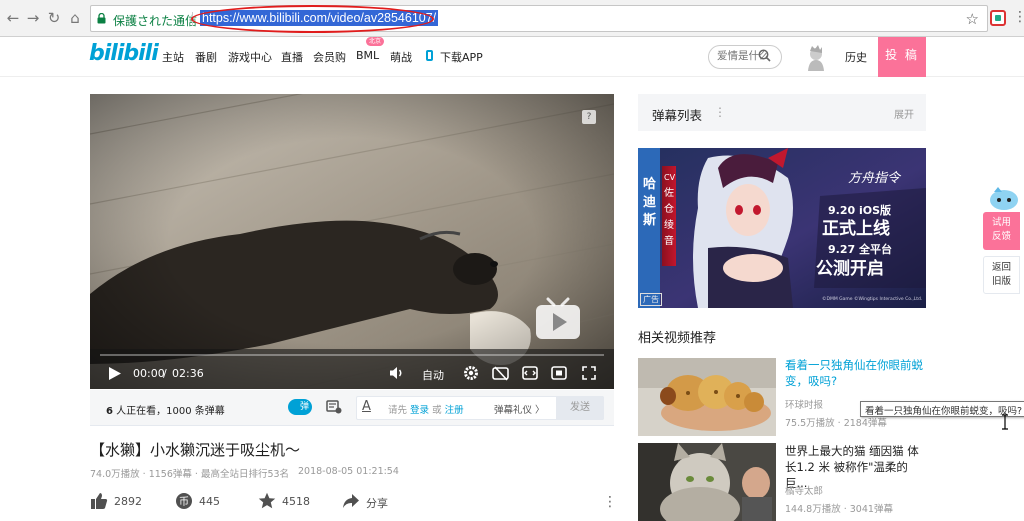 The image size is (1024, 521). What do you see at coordinates (300, 407) in the screenshot?
I see `danmaku-toggle: 弹` at bounding box center [300, 407].